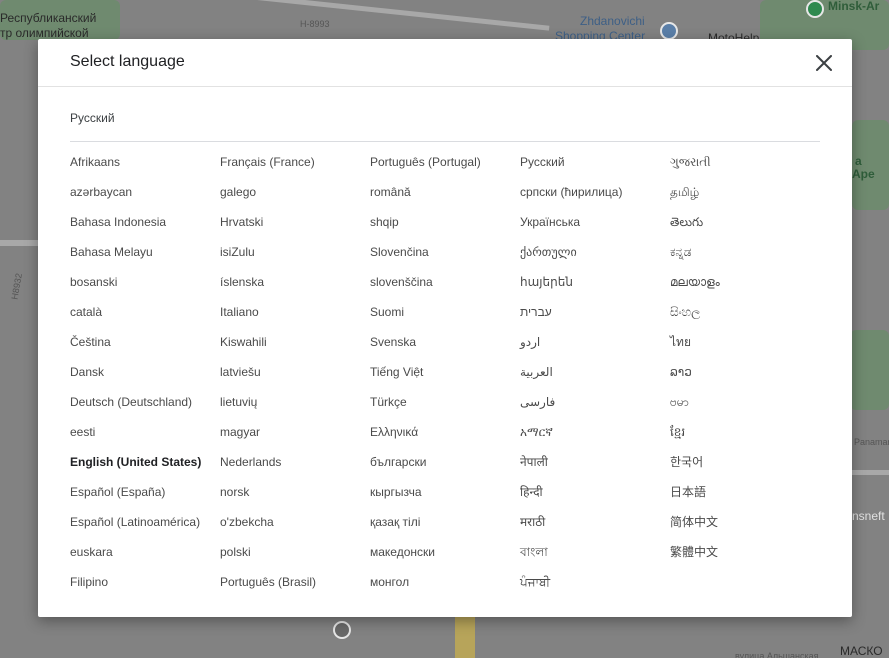 This screenshot has width=889, height=658. What do you see at coordinates (595, 528) in the screenshot?
I see `language-option: मराठी` at bounding box center [595, 528].